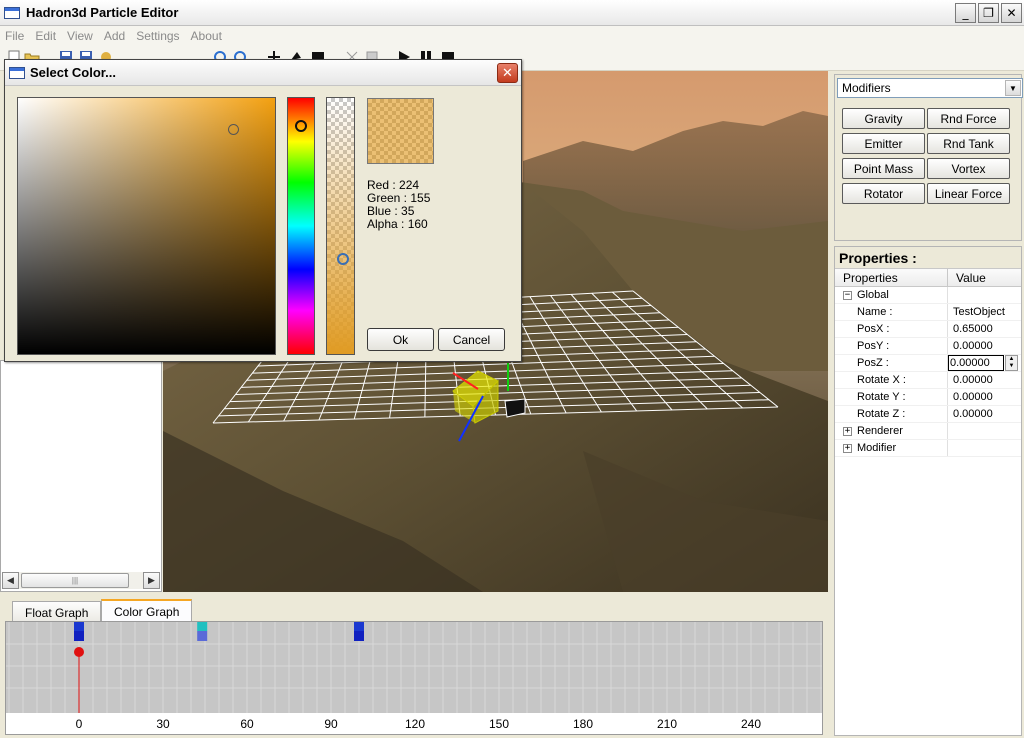 The image size is (1024, 738). What do you see at coordinates (45, 36) in the screenshot?
I see `menu-edit: Edit` at bounding box center [45, 36].